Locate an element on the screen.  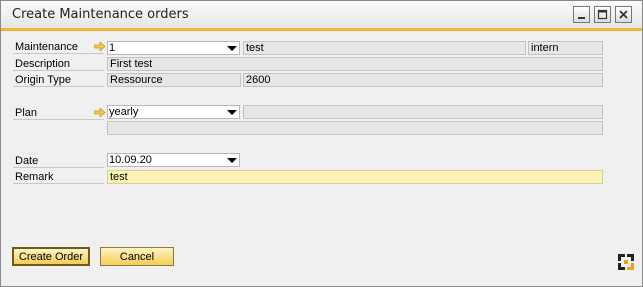
close-button is located at coordinates (623, 14).